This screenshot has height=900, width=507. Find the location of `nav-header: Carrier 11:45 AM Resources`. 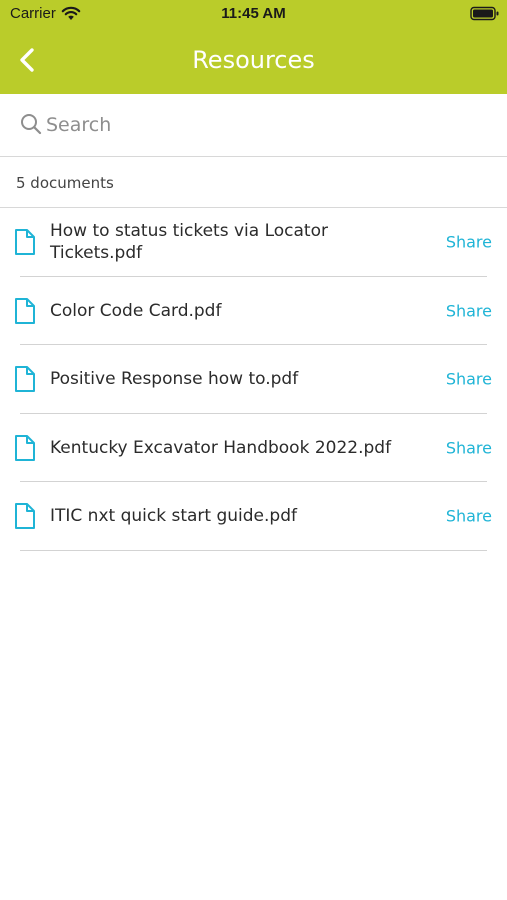

nav-header: Carrier 11:45 AM Resources is located at coordinates (253, 47).